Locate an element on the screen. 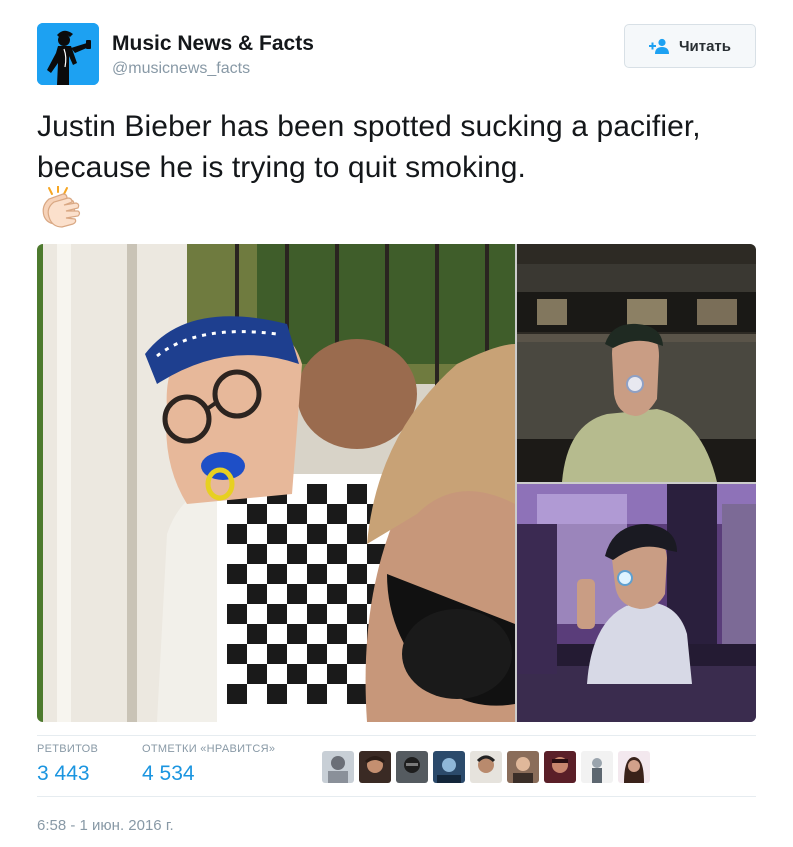  photo-top-right is located at coordinates (636, 363).